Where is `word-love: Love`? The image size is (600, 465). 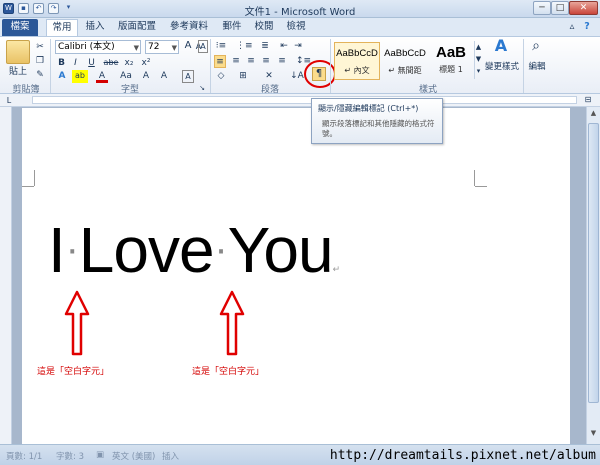
word-love: Love is located at coordinates (146, 250).